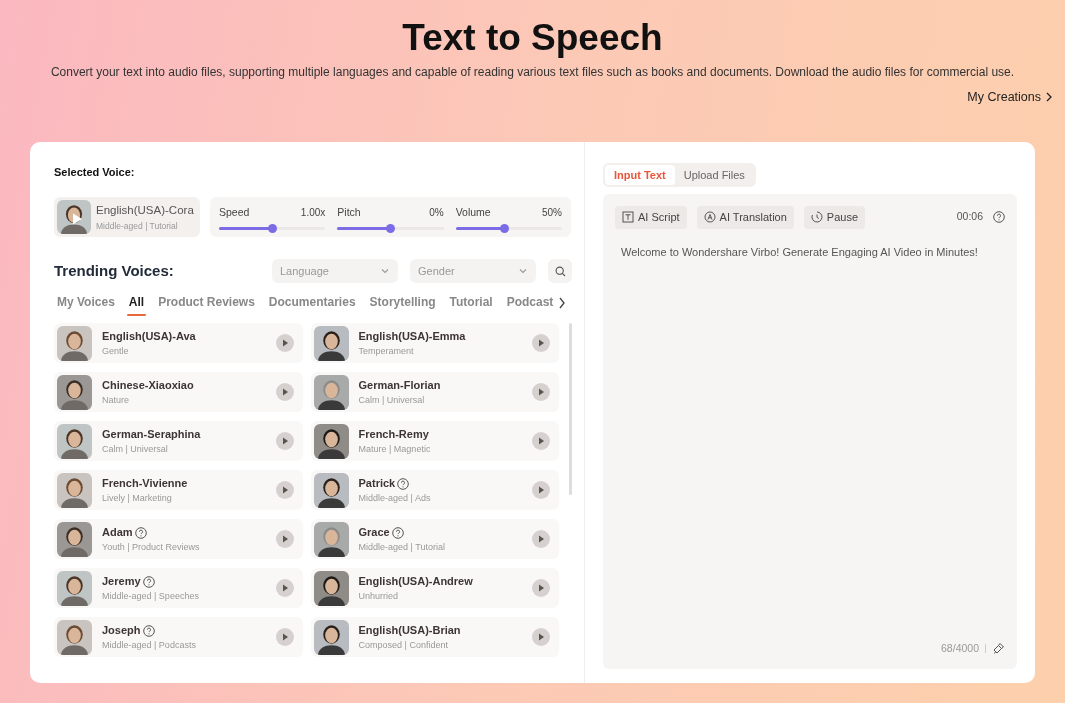 The height and width of the screenshot is (703, 1065). What do you see at coordinates (435, 490) in the screenshot?
I see `voice-card: Patrick Middle-aged | Ads` at bounding box center [435, 490].